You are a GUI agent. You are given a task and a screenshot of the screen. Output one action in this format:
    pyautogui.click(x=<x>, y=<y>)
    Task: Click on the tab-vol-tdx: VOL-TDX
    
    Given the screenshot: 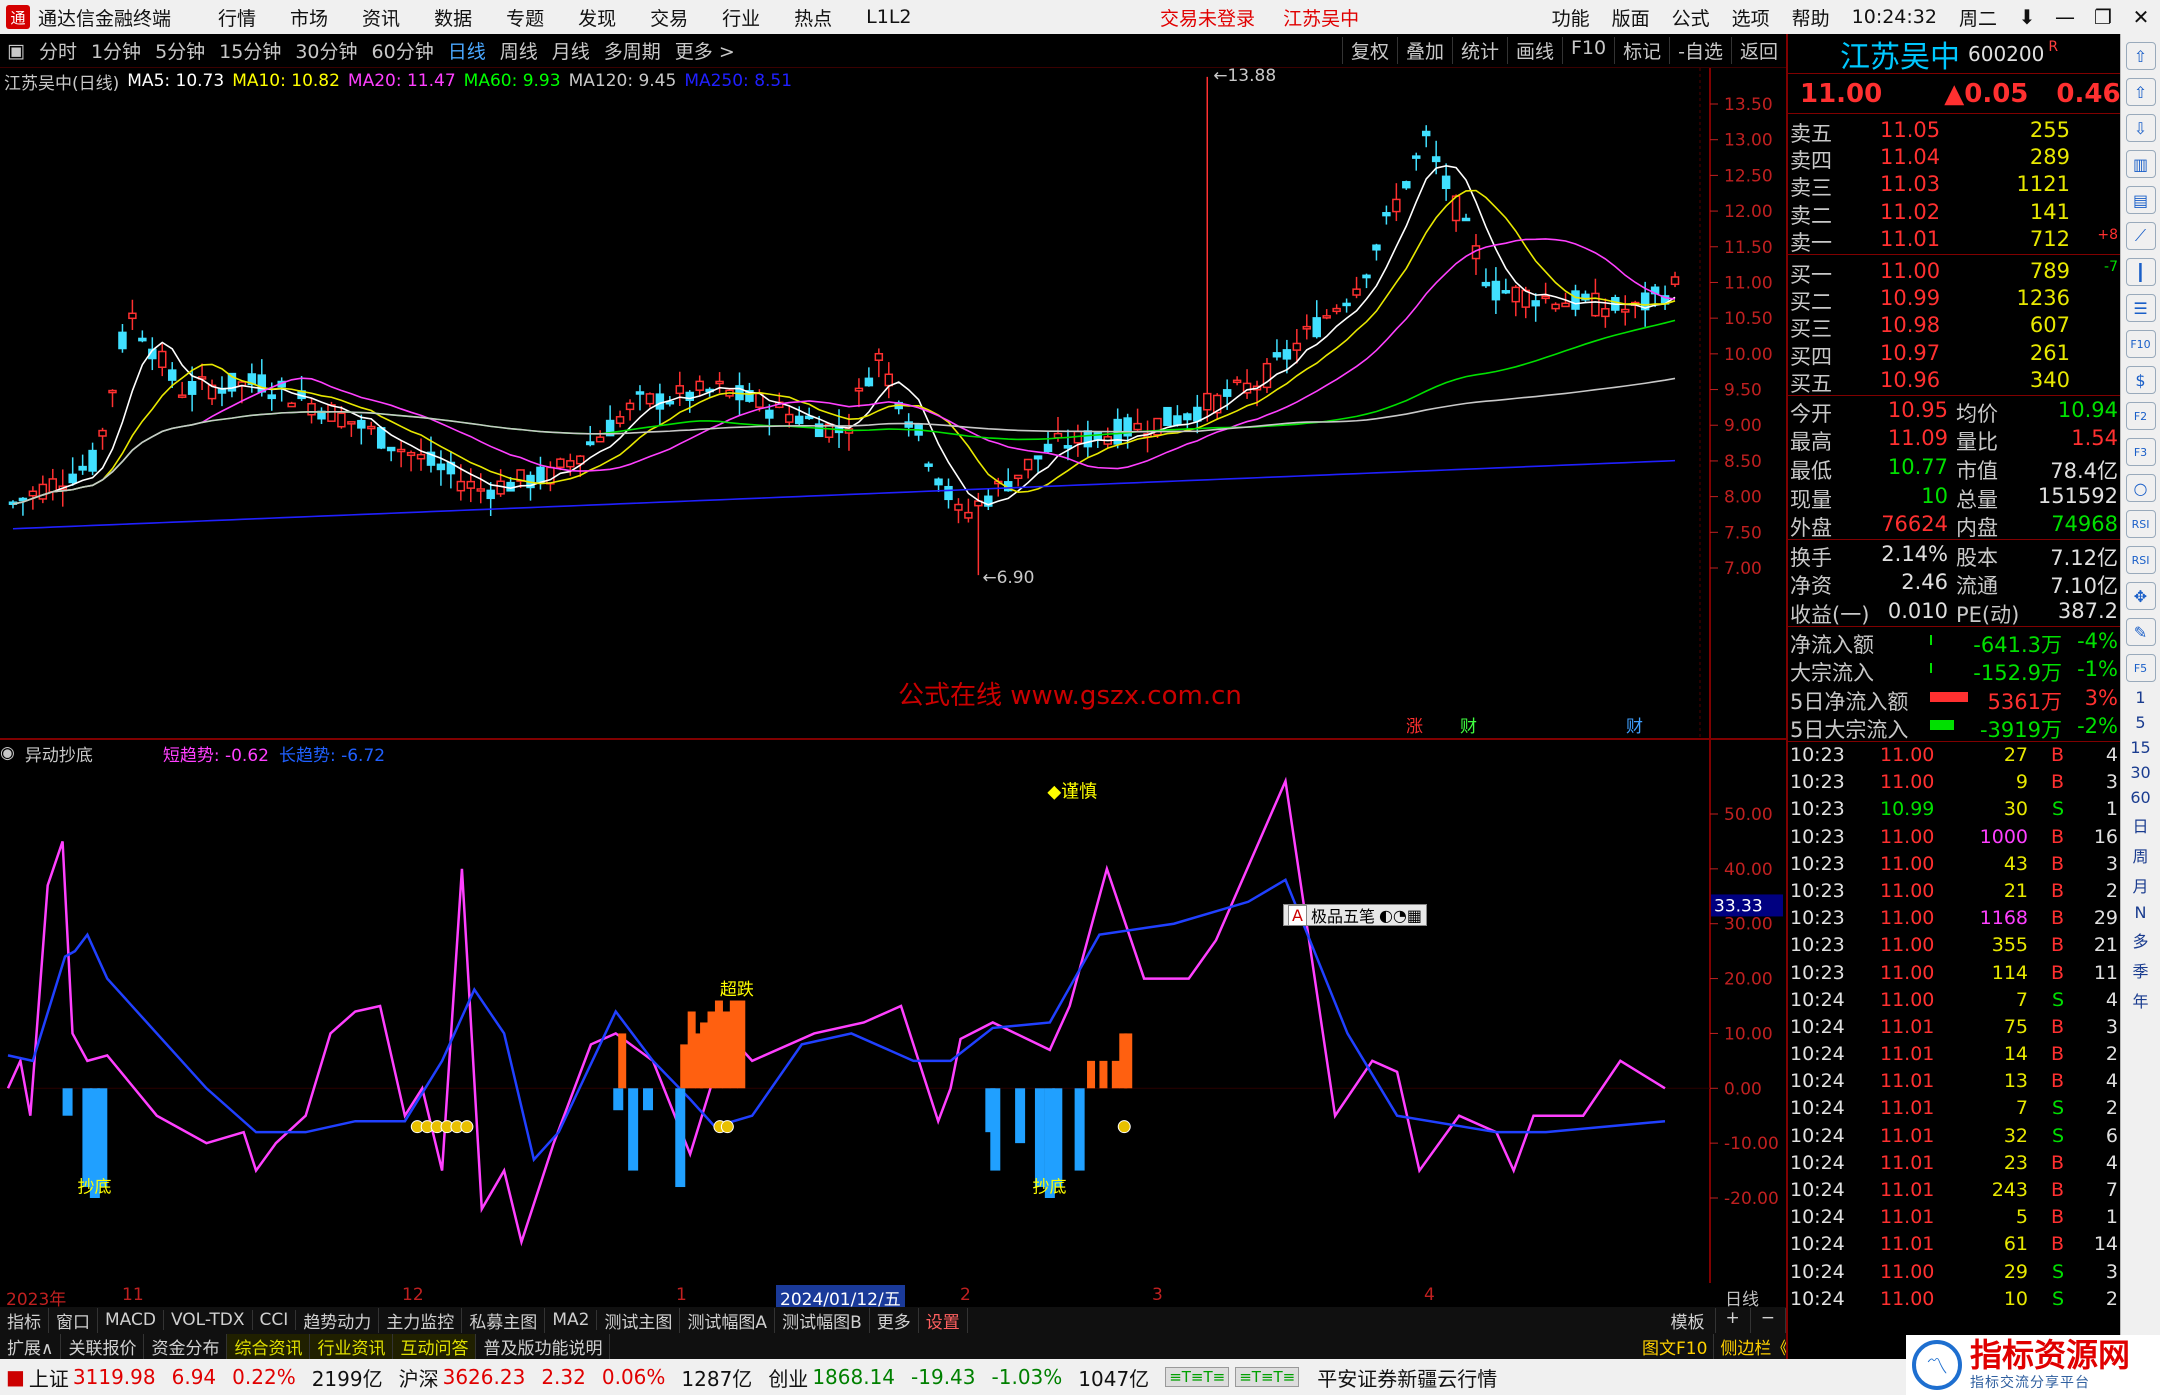 What is the action you would take?
    pyautogui.click(x=208, y=1320)
    